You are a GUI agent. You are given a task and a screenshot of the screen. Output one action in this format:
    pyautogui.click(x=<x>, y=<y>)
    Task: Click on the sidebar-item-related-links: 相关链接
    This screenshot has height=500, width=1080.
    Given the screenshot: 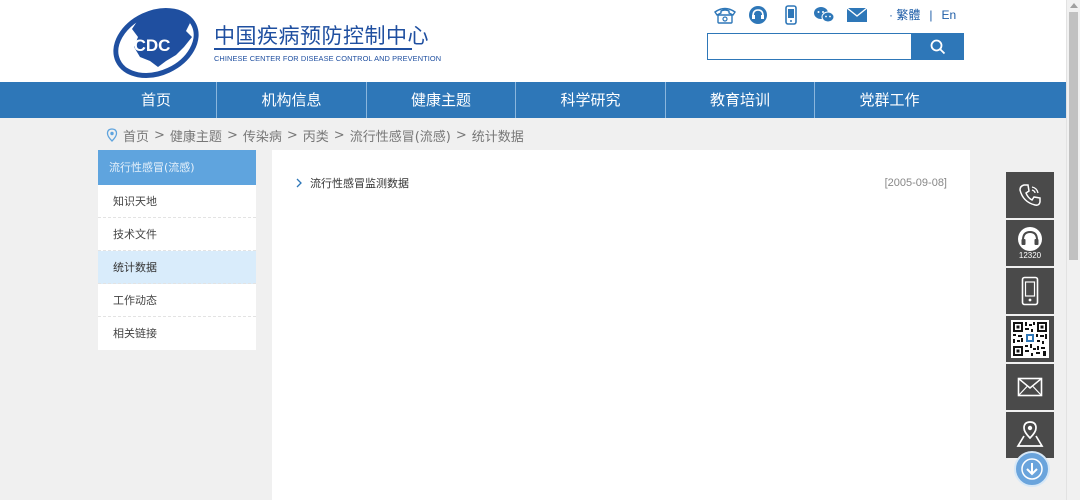 What is the action you would take?
    pyautogui.click(x=177, y=333)
    